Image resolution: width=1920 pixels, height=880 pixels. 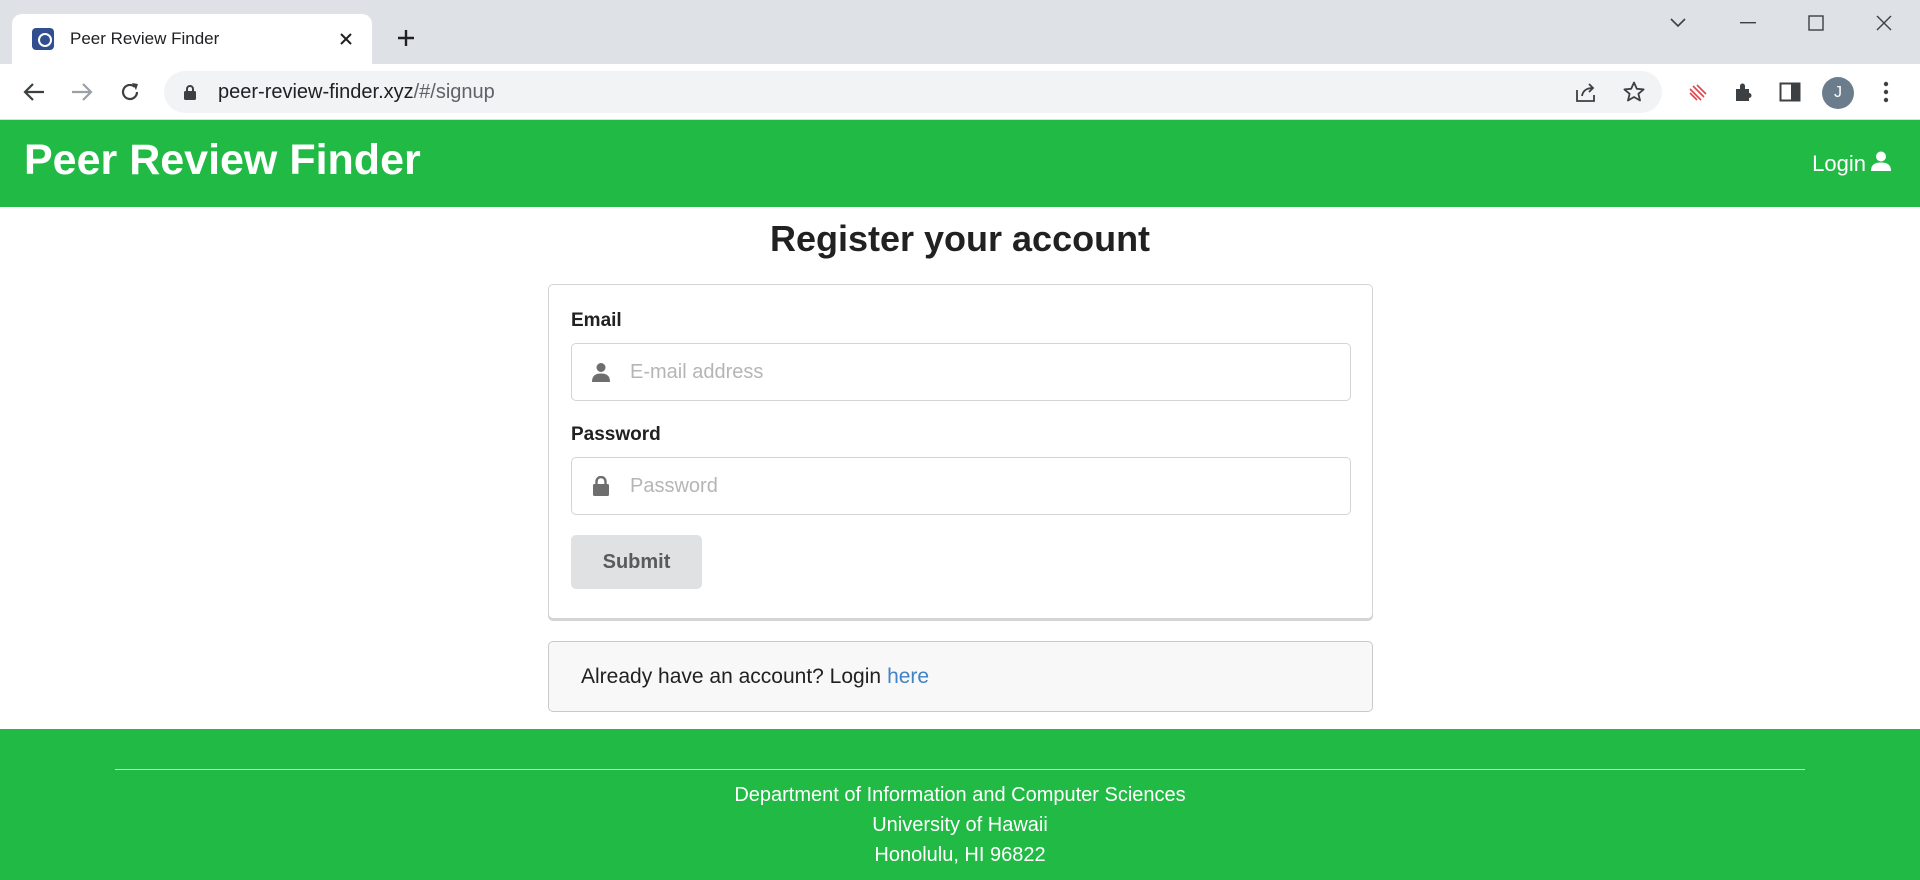 What do you see at coordinates (1839, 163) in the screenshot?
I see `login-label: Login` at bounding box center [1839, 163].